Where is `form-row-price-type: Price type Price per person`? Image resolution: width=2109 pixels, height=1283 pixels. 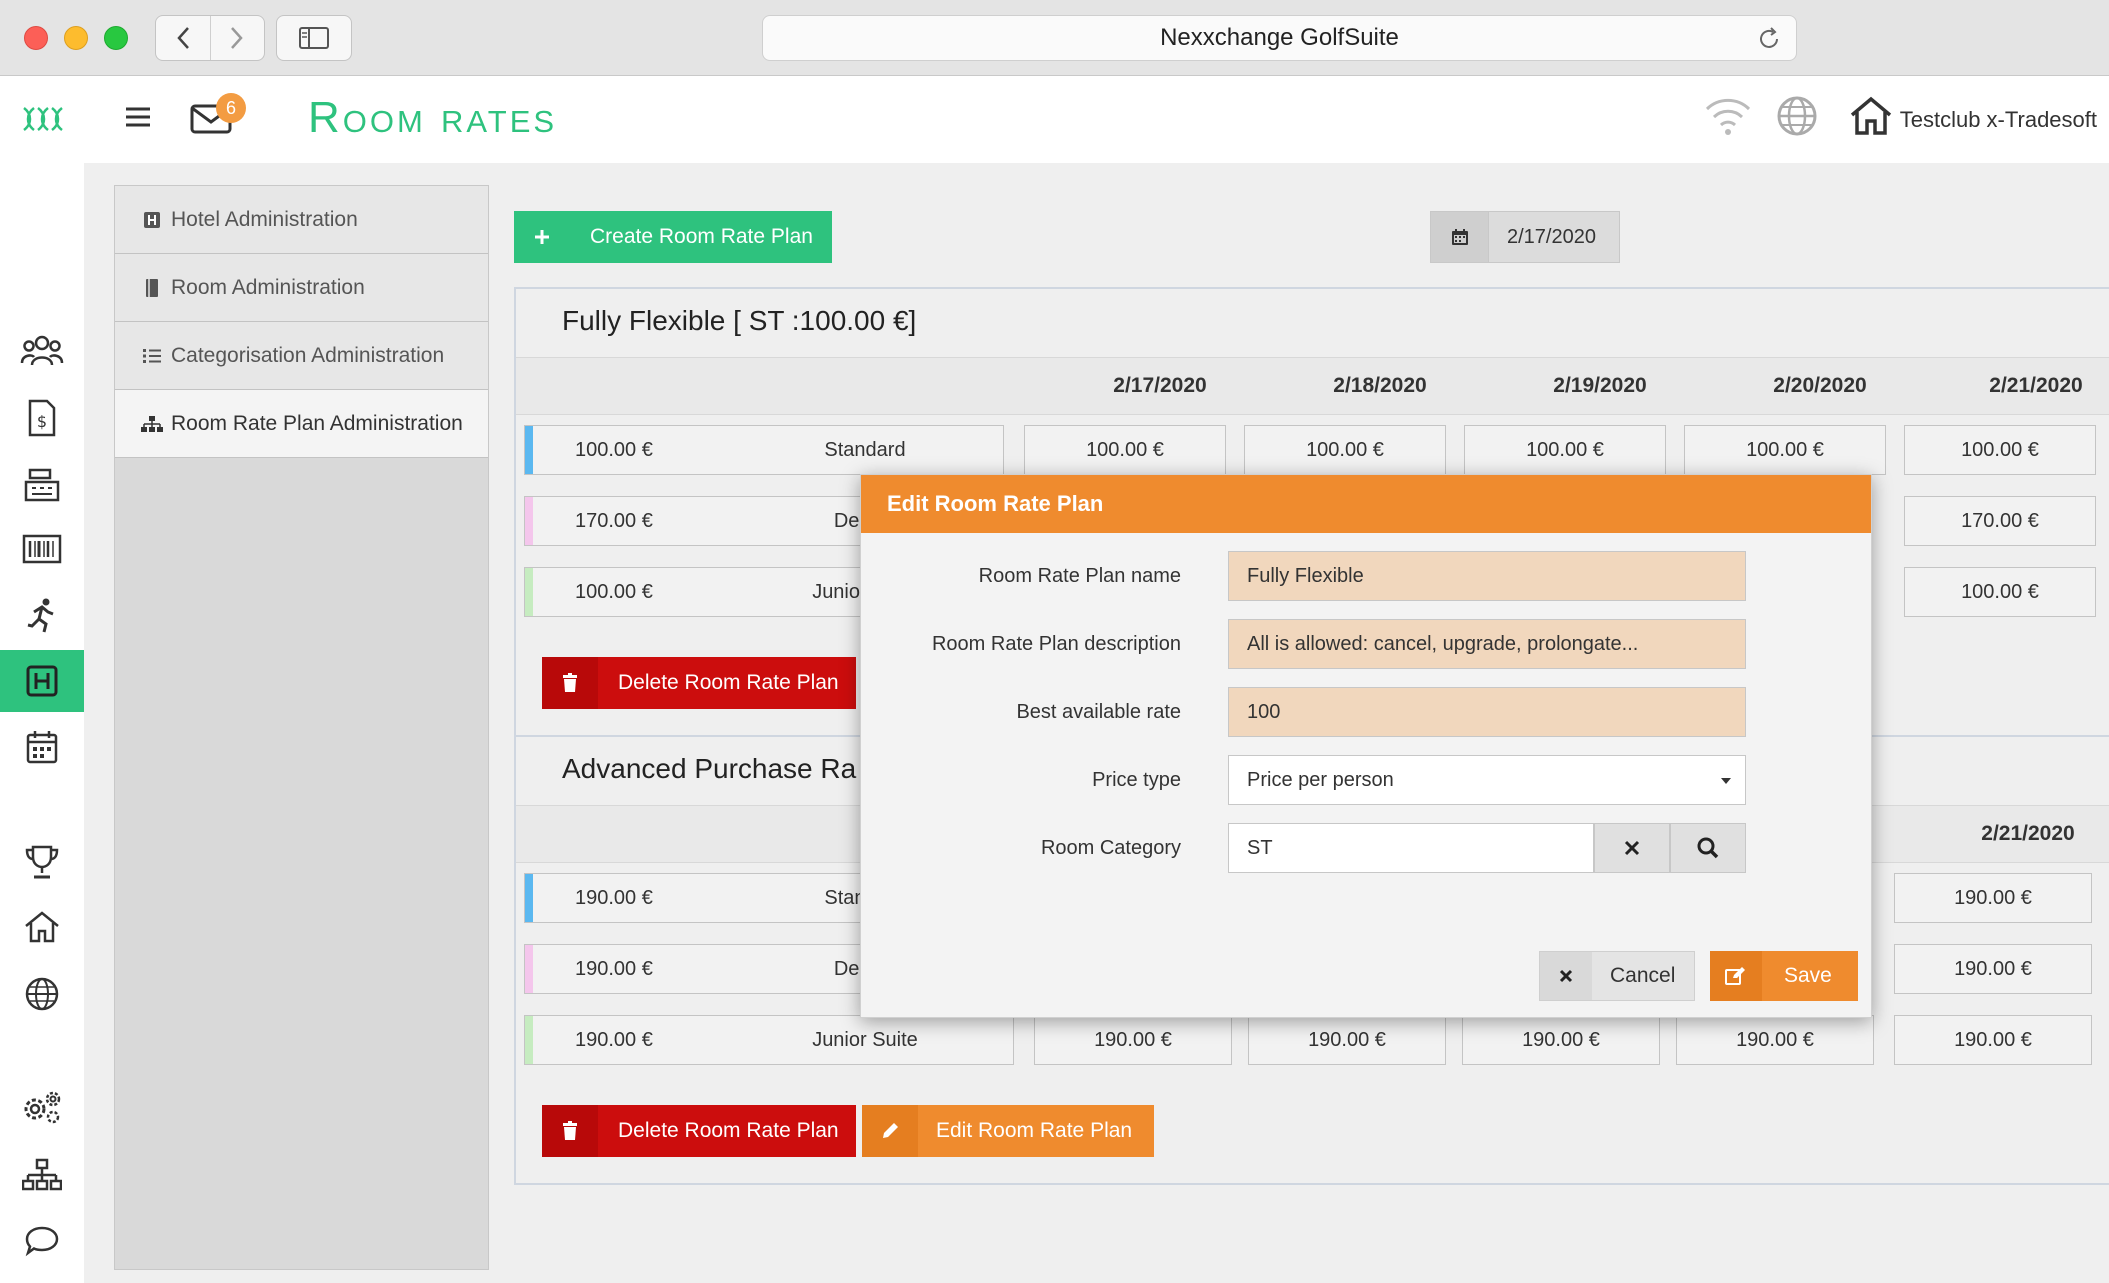 form-row-price-type: Price type Price per person is located at coordinates (1367, 780).